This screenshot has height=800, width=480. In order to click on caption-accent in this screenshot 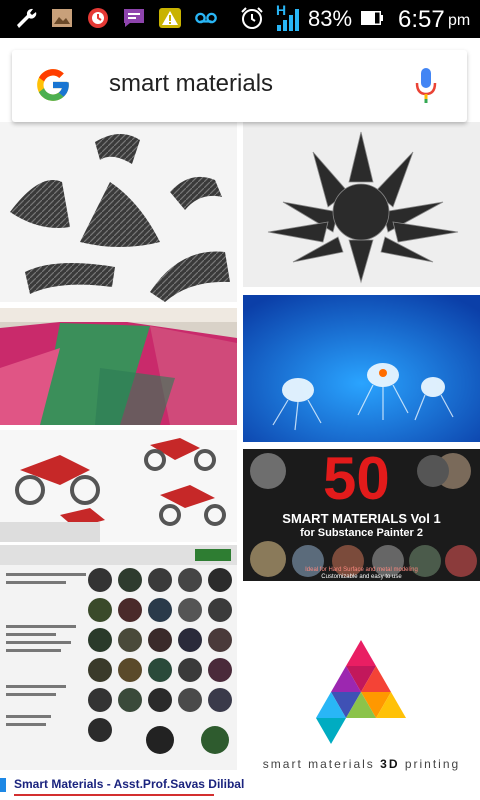, I will do `click(3, 785)`.